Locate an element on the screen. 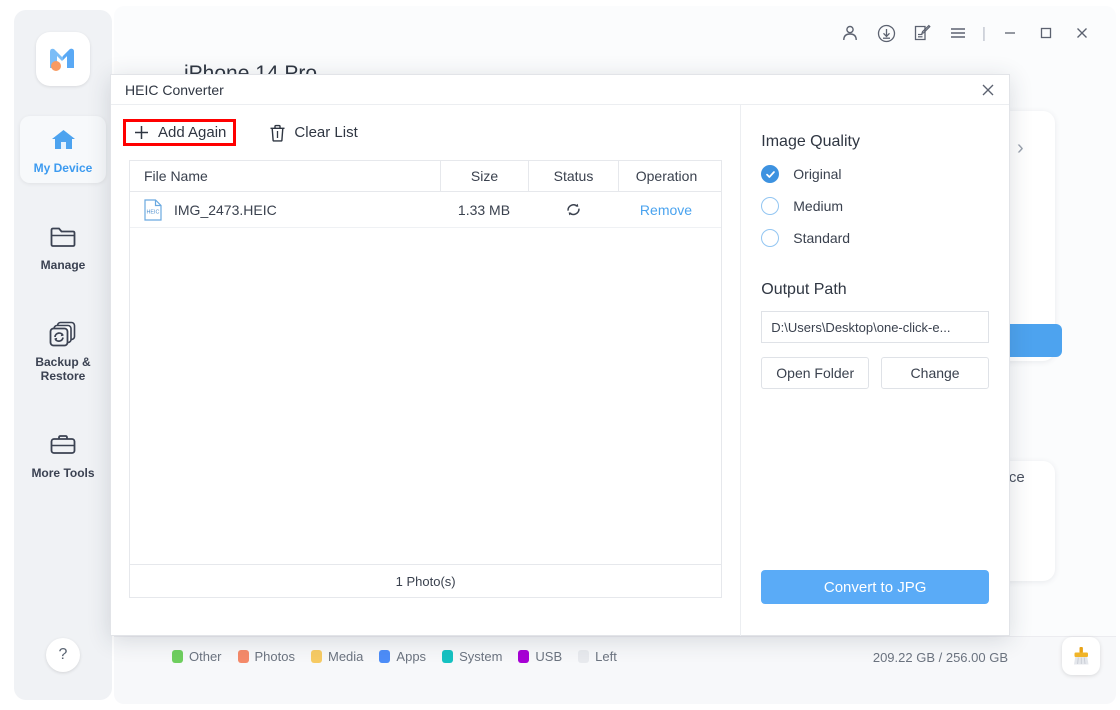  photo-count-label: 1 Photo(s) is located at coordinates (426, 580).